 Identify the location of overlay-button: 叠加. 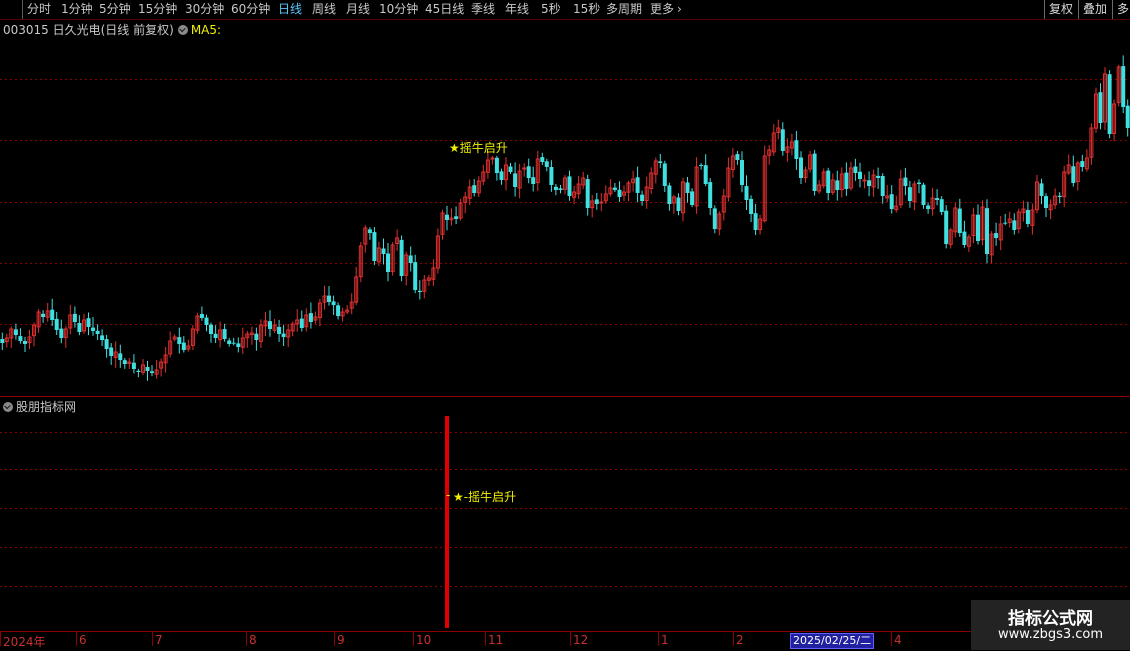
(1094, 9).